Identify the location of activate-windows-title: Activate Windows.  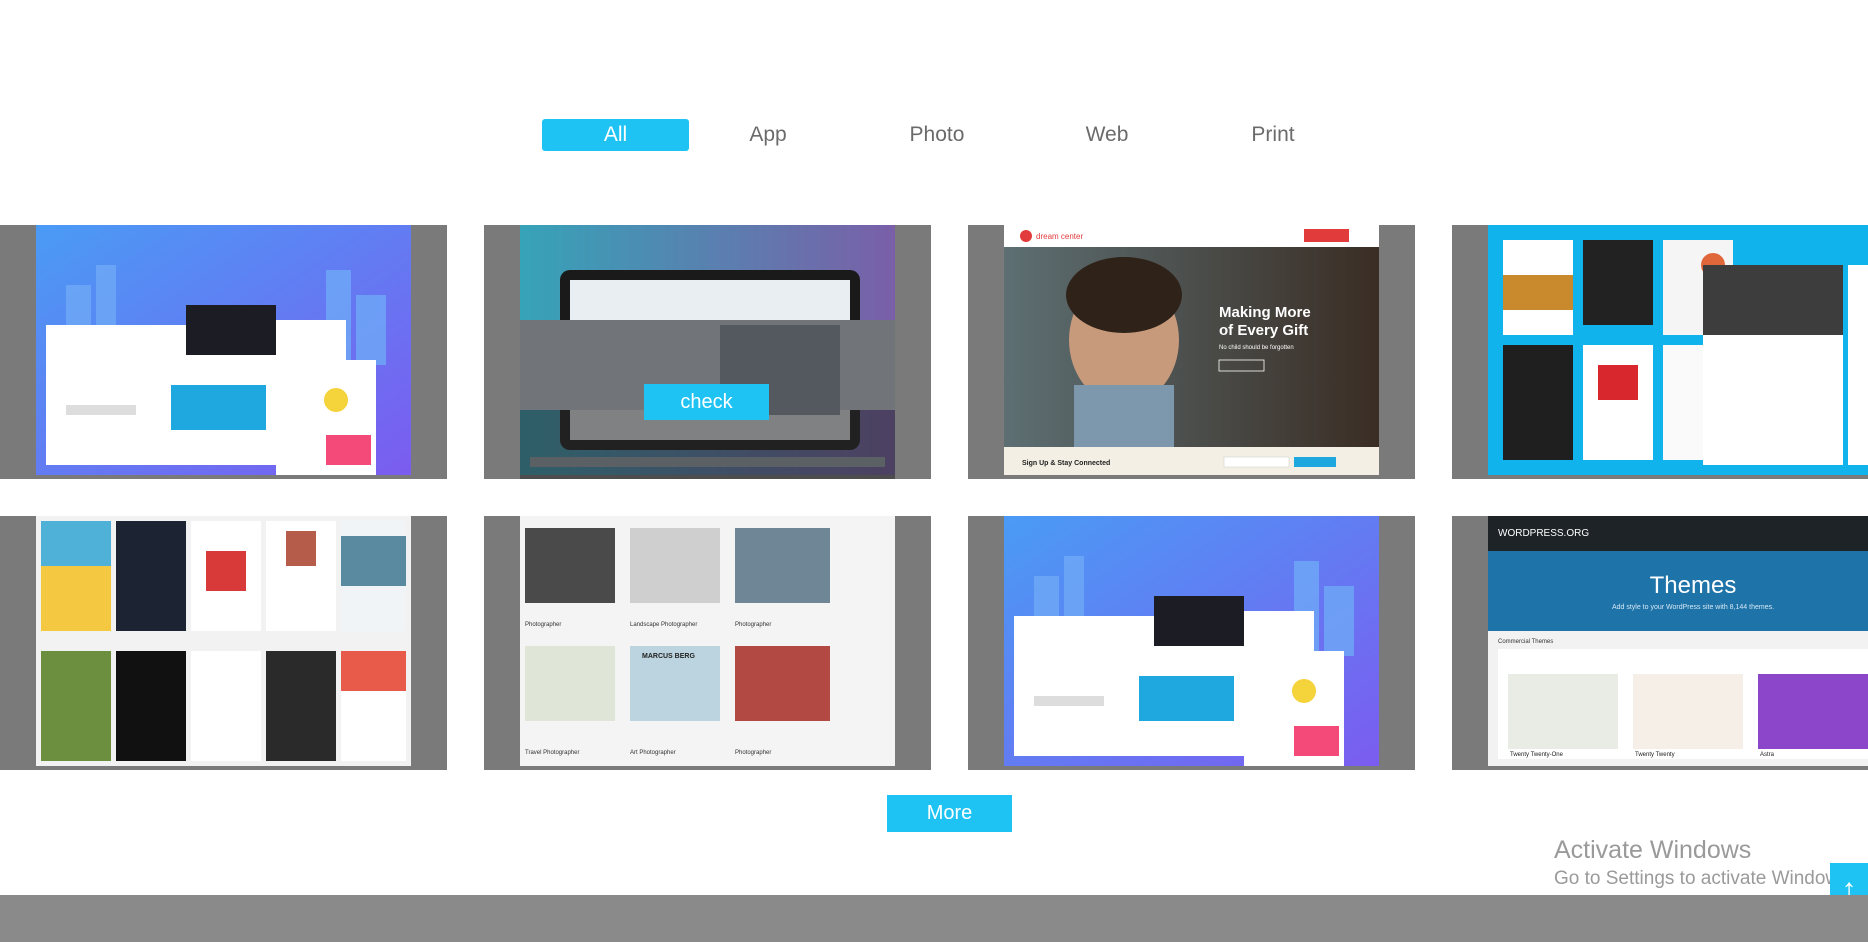
(1653, 850).